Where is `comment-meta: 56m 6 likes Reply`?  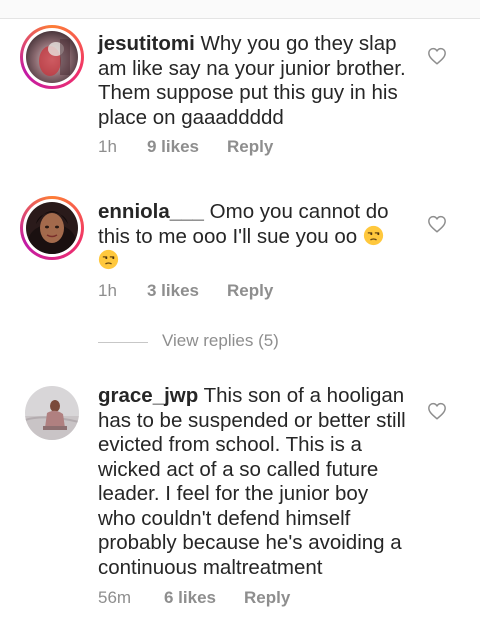 comment-meta: 56m 6 likes Reply is located at coordinates (194, 598).